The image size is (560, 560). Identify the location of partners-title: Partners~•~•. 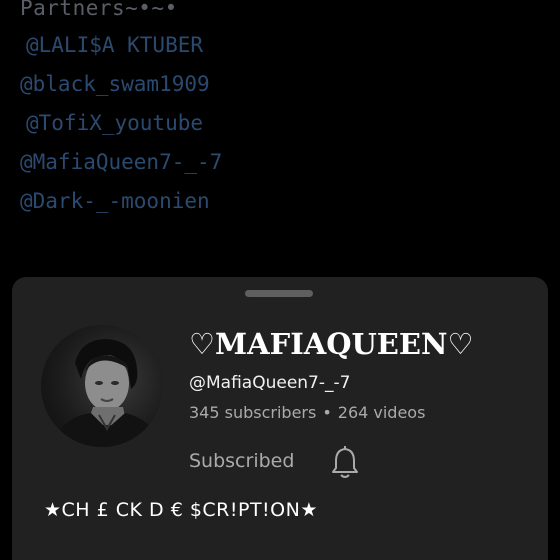
(99, 10).